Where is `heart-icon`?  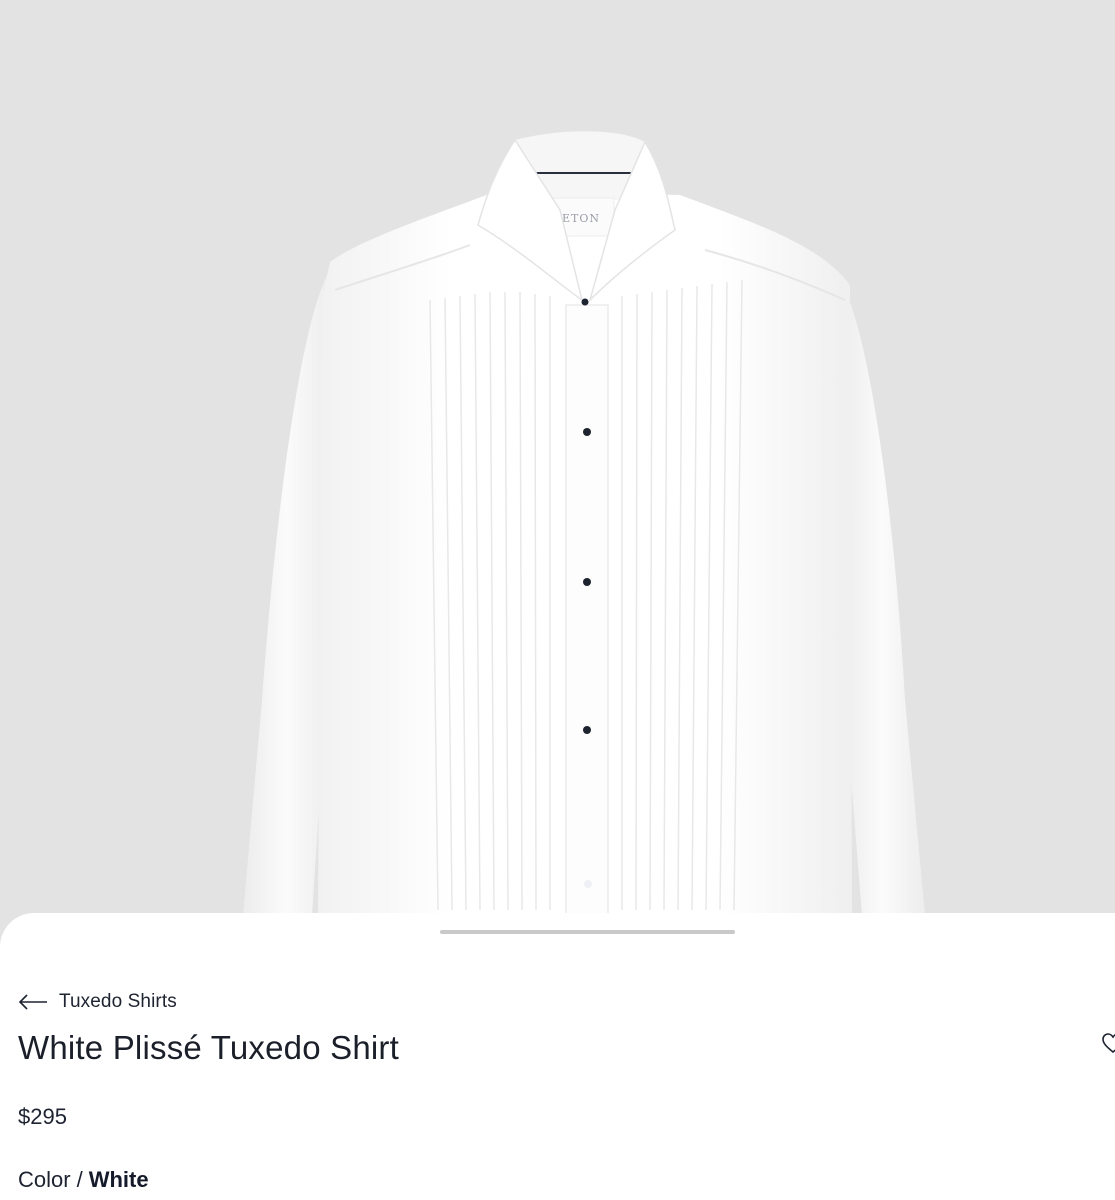 heart-icon is located at coordinates (1108, 1046).